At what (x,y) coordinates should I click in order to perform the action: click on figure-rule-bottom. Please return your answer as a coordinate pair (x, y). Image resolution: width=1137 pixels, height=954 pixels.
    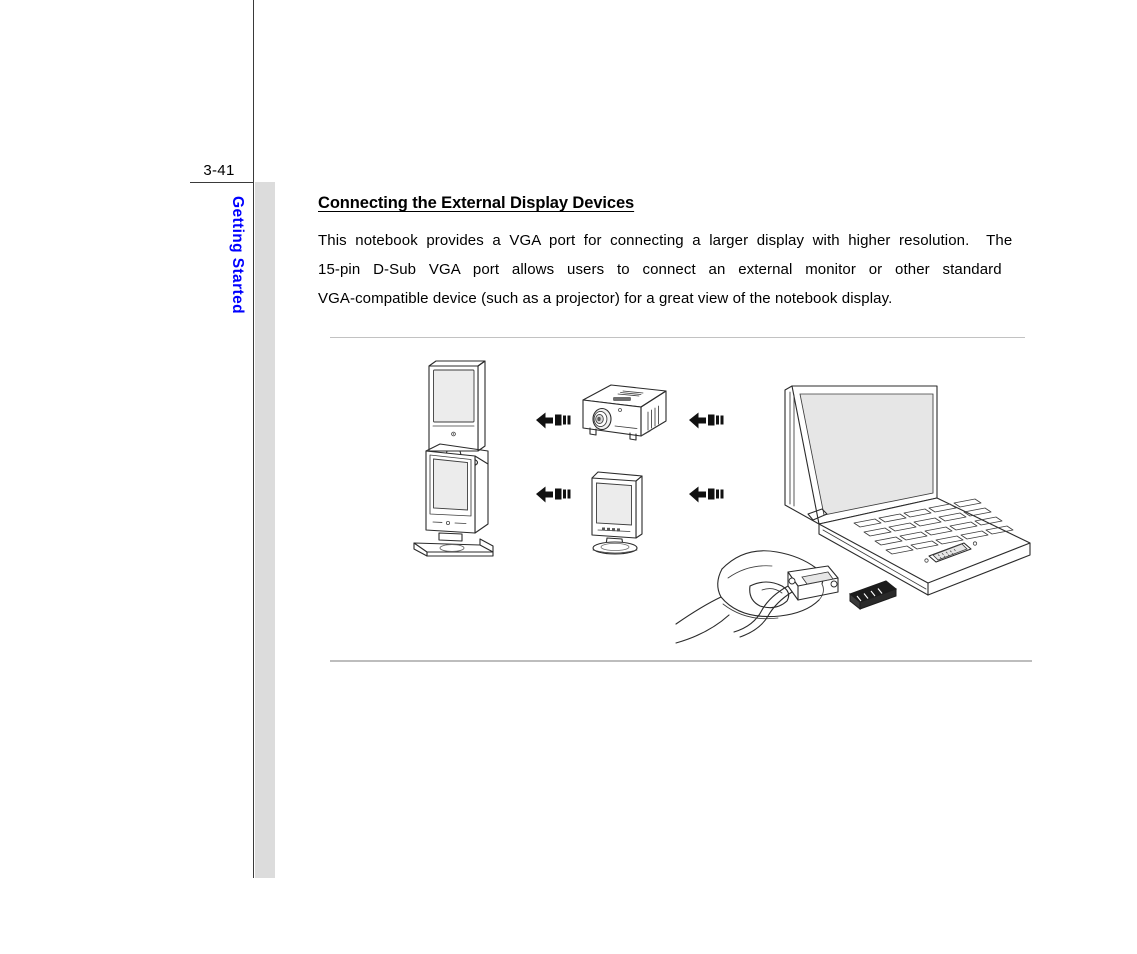
    Looking at the image, I should click on (681, 661).